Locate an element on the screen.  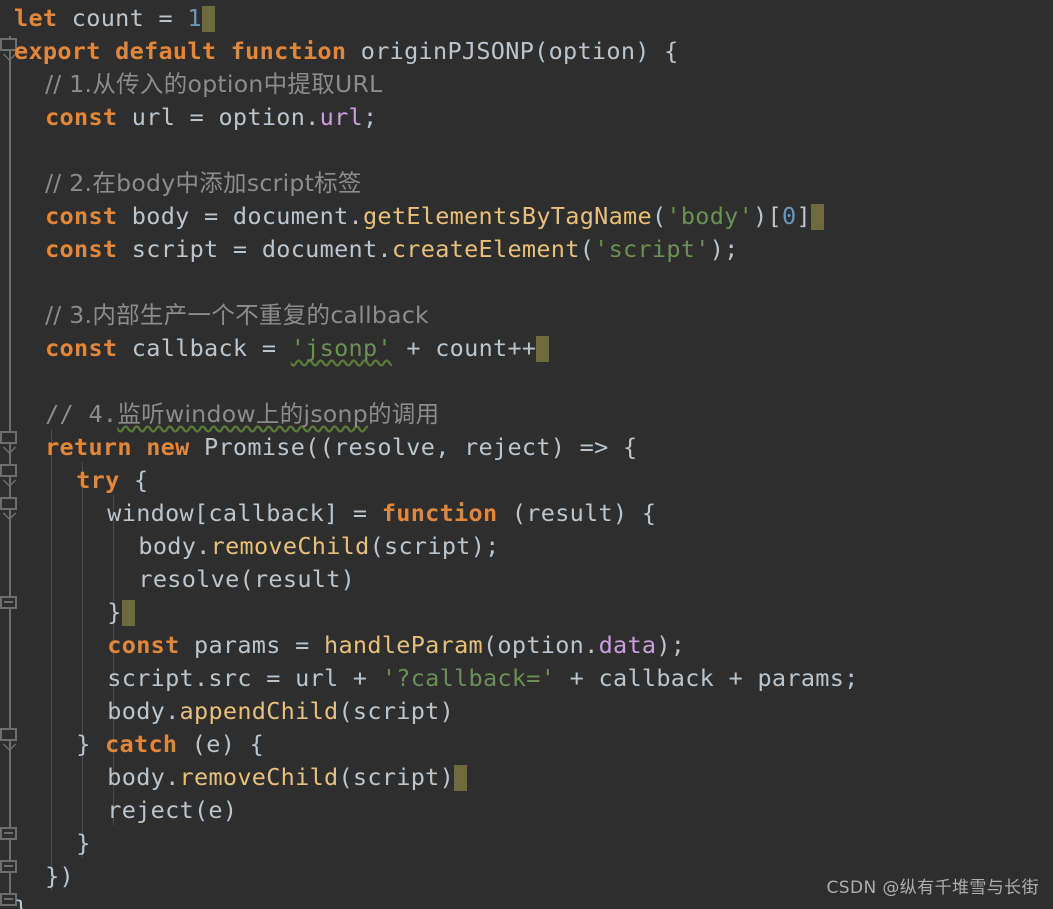
code-token: script.src = url + is located at coordinates (244, 678).